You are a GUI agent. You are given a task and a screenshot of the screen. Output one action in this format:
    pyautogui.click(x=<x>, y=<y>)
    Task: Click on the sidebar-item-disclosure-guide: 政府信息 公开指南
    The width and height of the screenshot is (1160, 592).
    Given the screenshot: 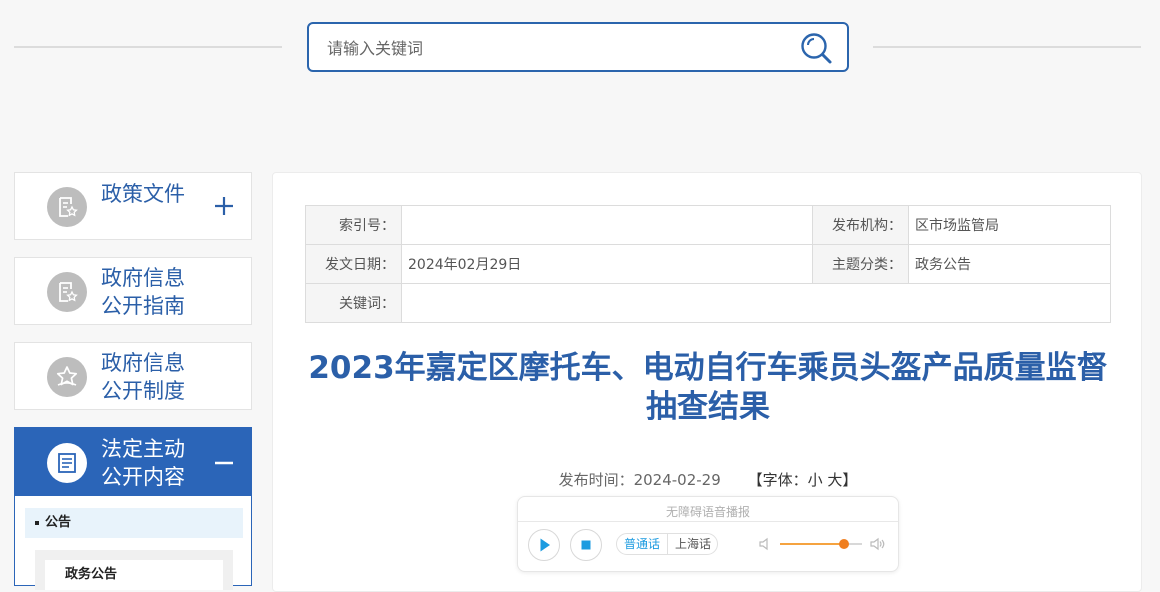 What is the action you would take?
    pyautogui.click(x=133, y=291)
    